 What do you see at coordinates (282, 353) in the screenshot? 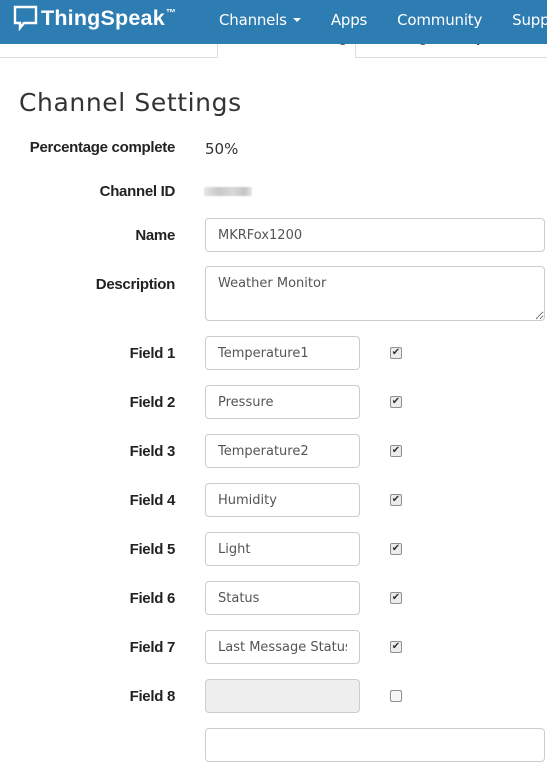
I see `field-1-input` at bounding box center [282, 353].